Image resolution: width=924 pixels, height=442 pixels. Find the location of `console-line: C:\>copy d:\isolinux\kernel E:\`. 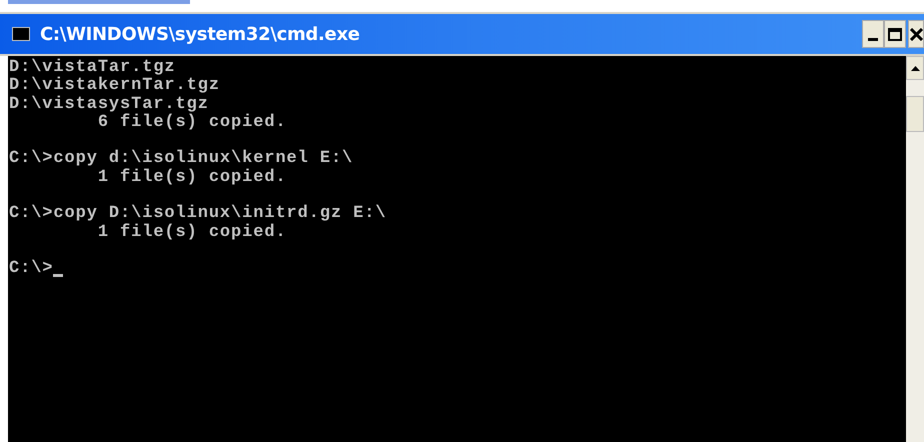

console-line: C:\>copy d:\isolinux\kernel E:\ is located at coordinates (181, 159).